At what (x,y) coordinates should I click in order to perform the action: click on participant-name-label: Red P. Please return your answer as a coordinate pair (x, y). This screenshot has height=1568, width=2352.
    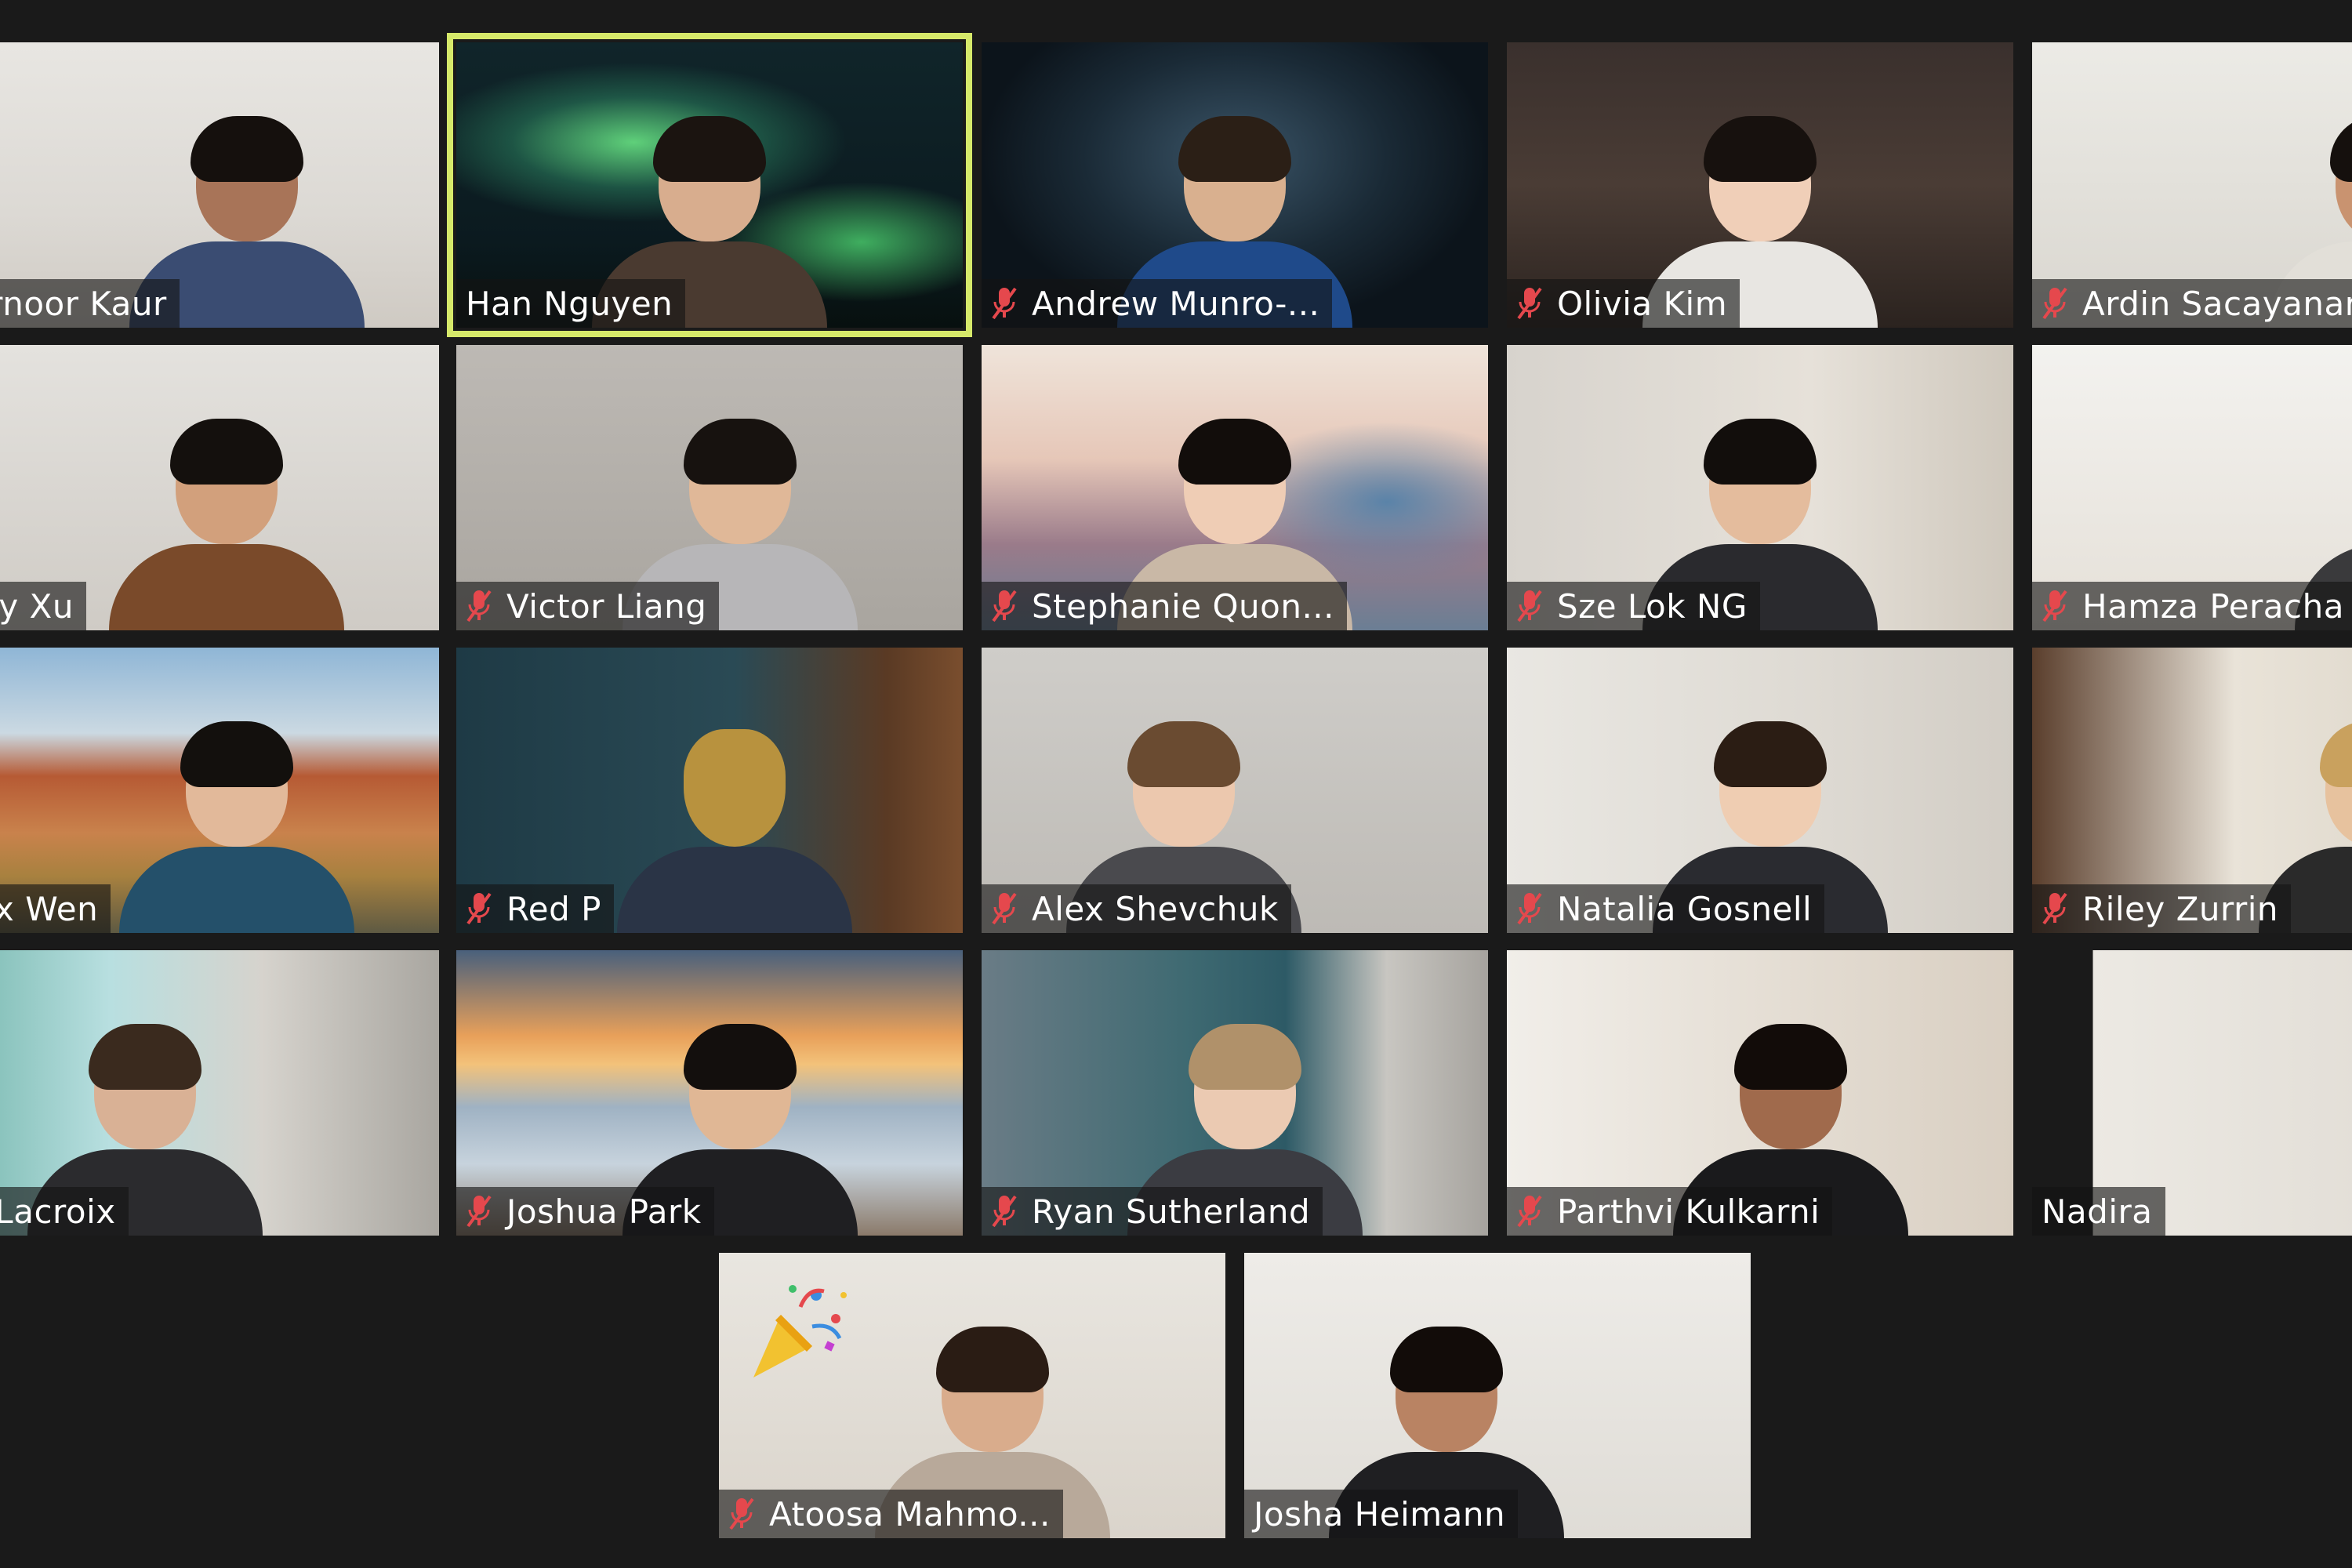
    Looking at the image, I should click on (535, 908).